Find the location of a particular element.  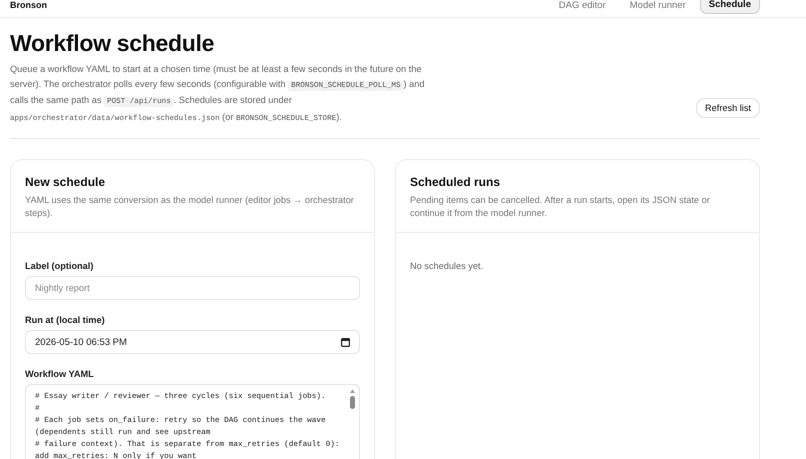

nav-tab: DAG editor is located at coordinates (582, 7).